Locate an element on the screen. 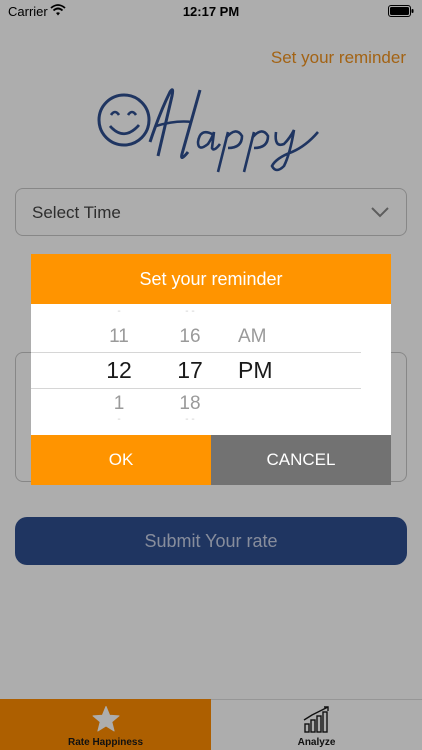 This screenshot has height=750, width=422. minute-below: 18 is located at coordinates (190, 403).